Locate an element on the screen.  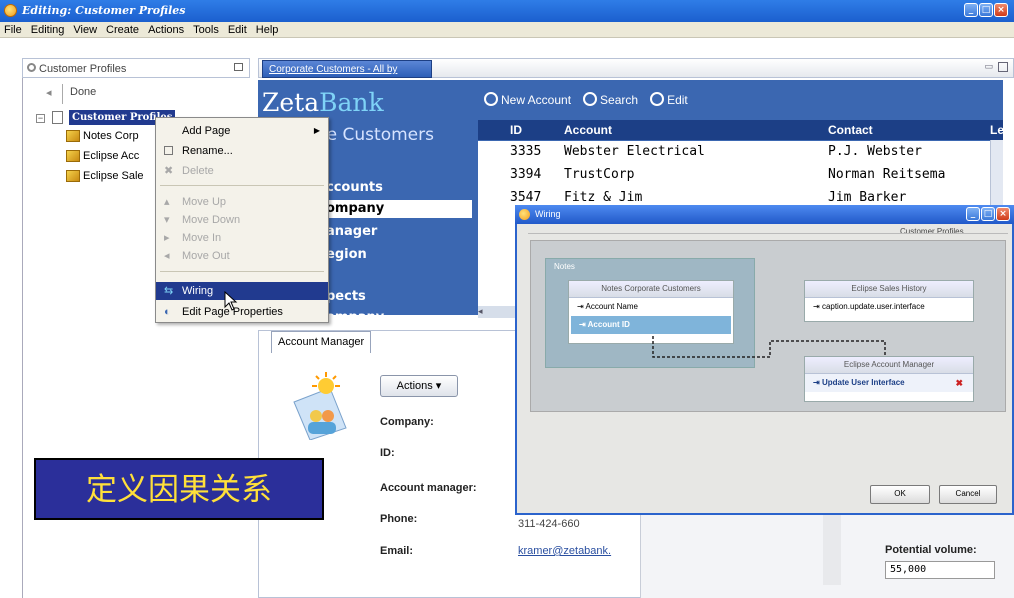
nav-prospects: pects is located at coordinates (346, 296).